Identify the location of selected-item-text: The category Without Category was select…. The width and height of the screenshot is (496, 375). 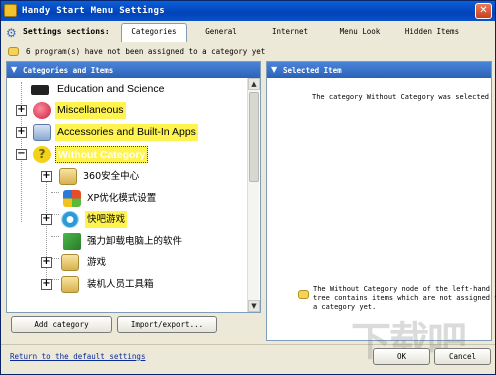
(401, 97).